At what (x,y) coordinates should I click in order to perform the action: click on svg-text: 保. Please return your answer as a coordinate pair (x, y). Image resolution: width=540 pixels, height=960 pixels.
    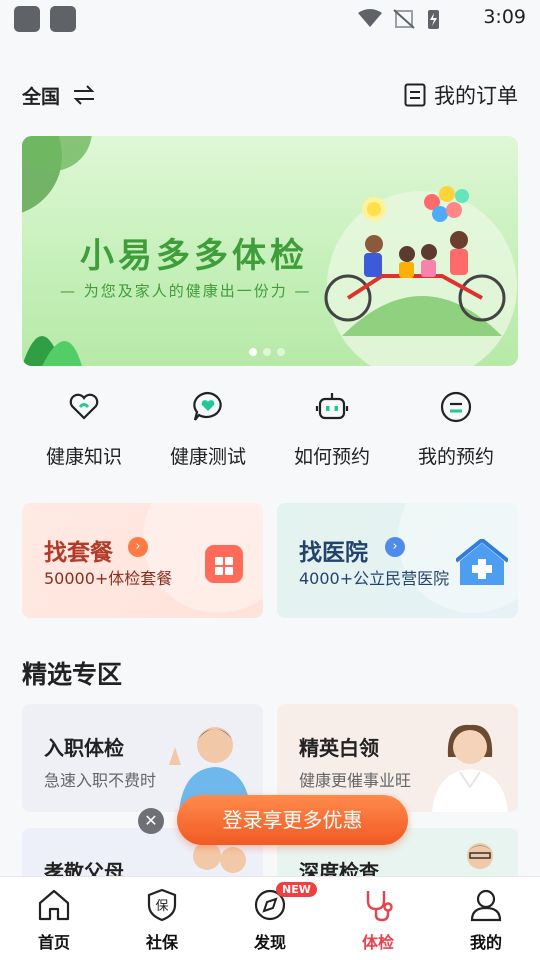
    Looking at the image, I should click on (161, 906).